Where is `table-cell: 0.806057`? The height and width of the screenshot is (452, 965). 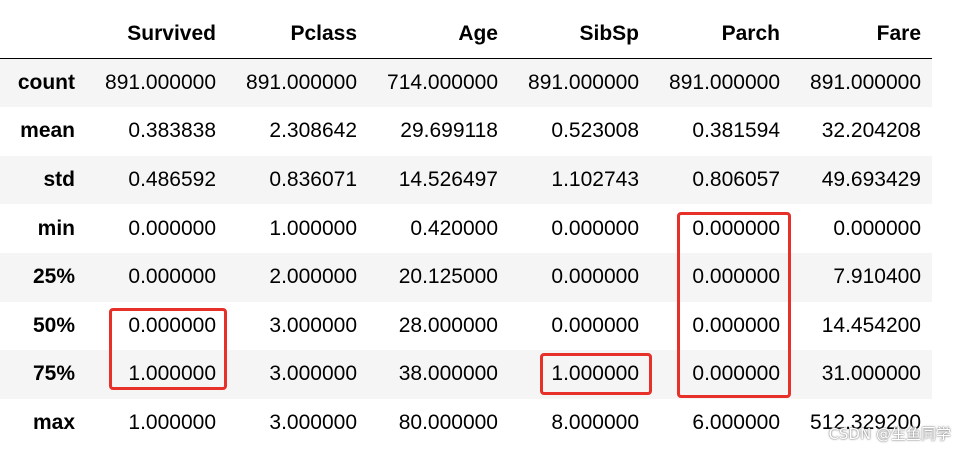 table-cell: 0.806057 is located at coordinates (736, 180).